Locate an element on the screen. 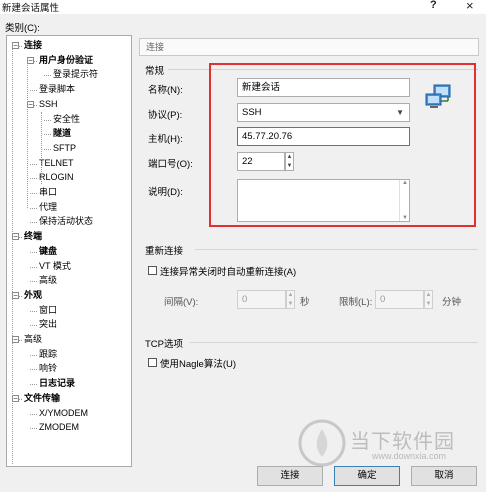 The width and height of the screenshot is (486, 492). tree-item: SFTP is located at coordinates (64, 148).